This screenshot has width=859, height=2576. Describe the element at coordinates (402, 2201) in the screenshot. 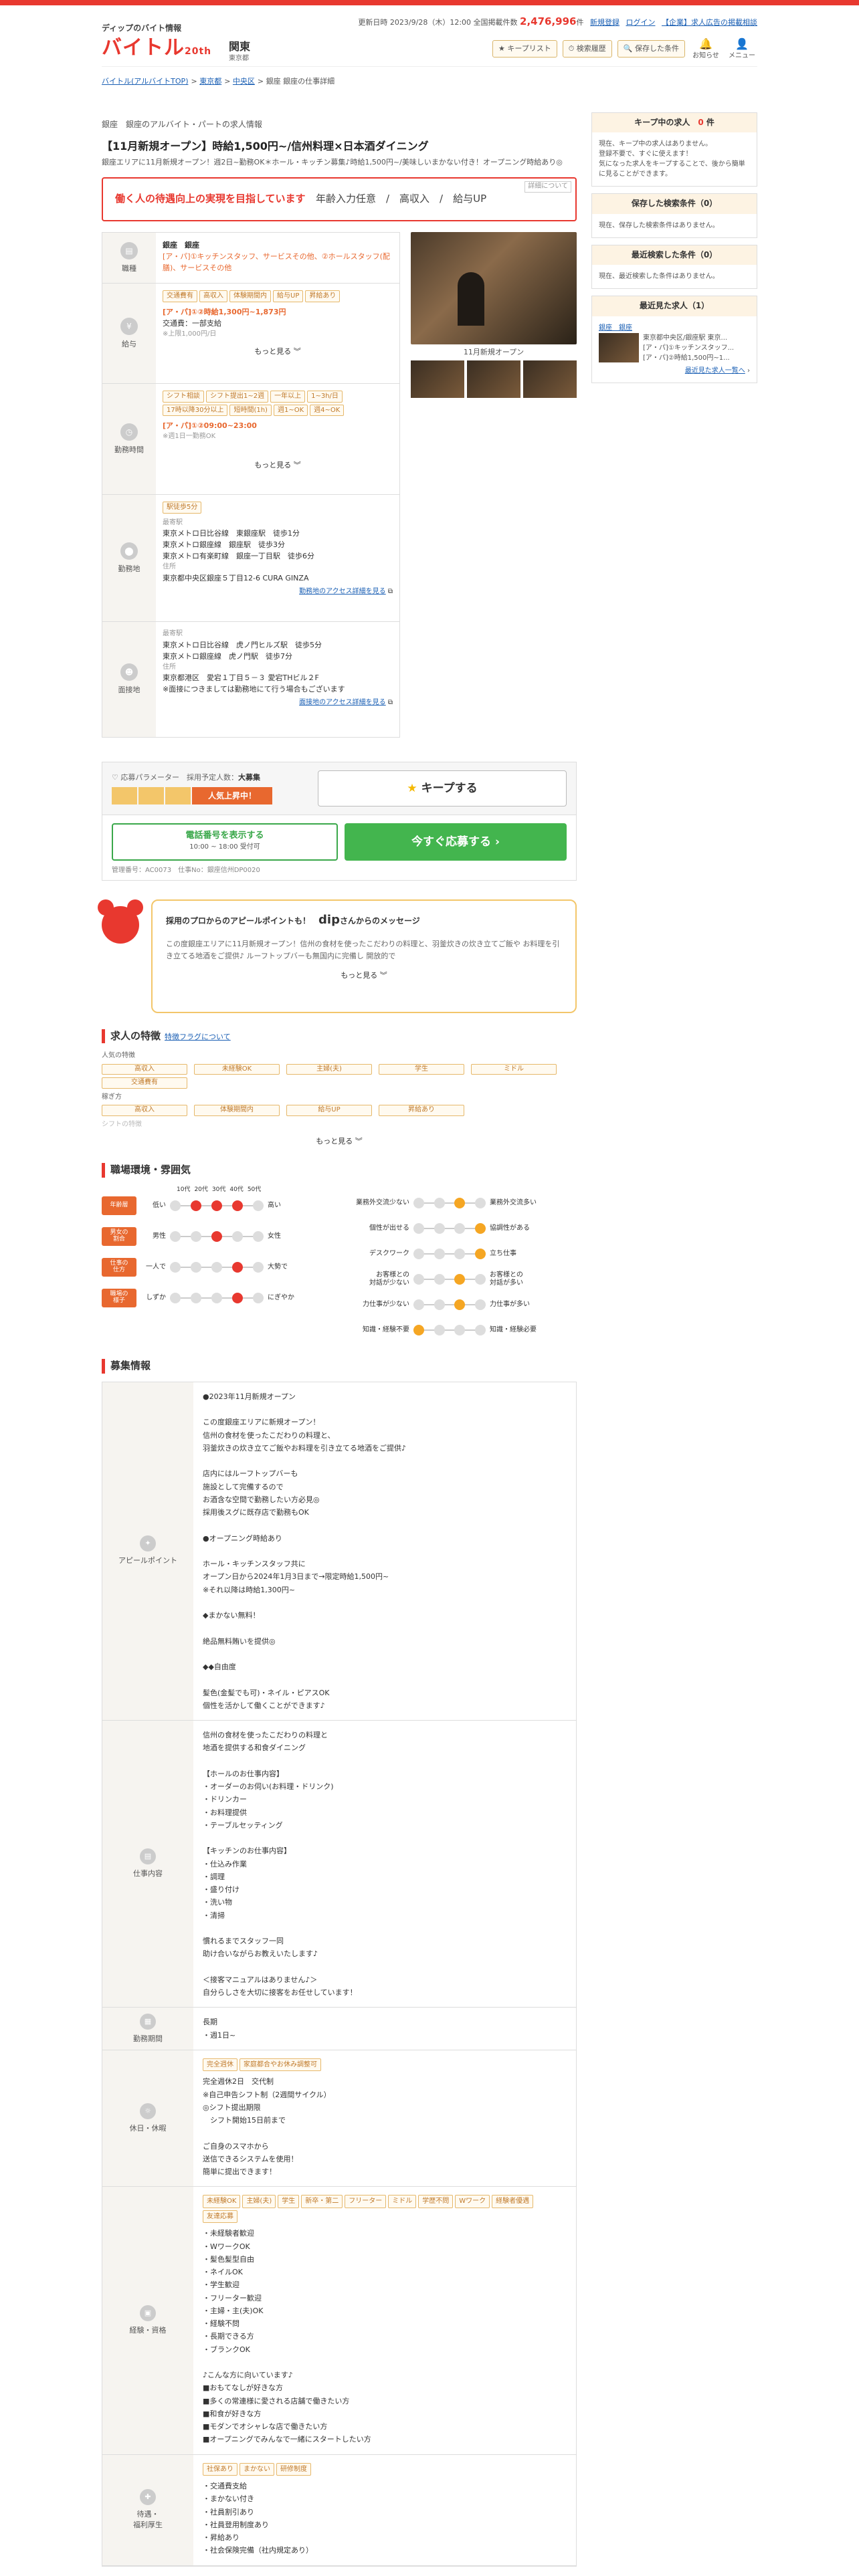

I see `condition-tag: ミドル` at that location.